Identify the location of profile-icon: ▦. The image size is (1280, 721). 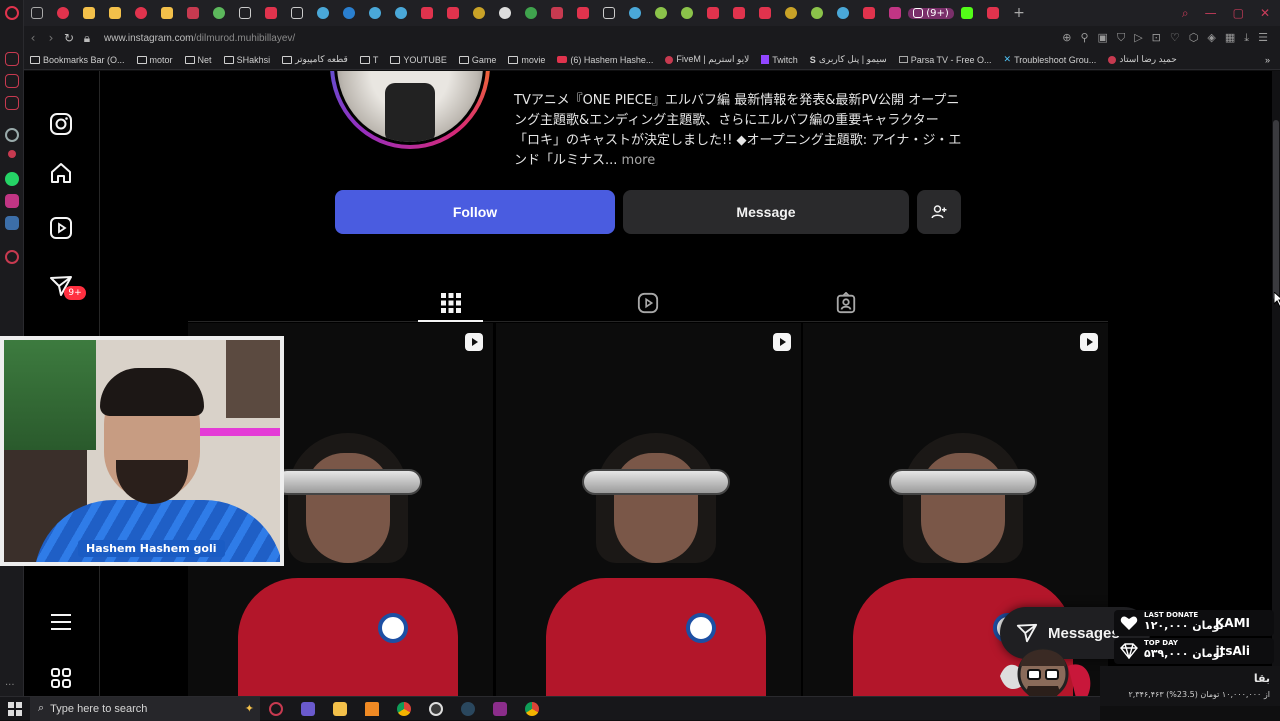
(1230, 38).